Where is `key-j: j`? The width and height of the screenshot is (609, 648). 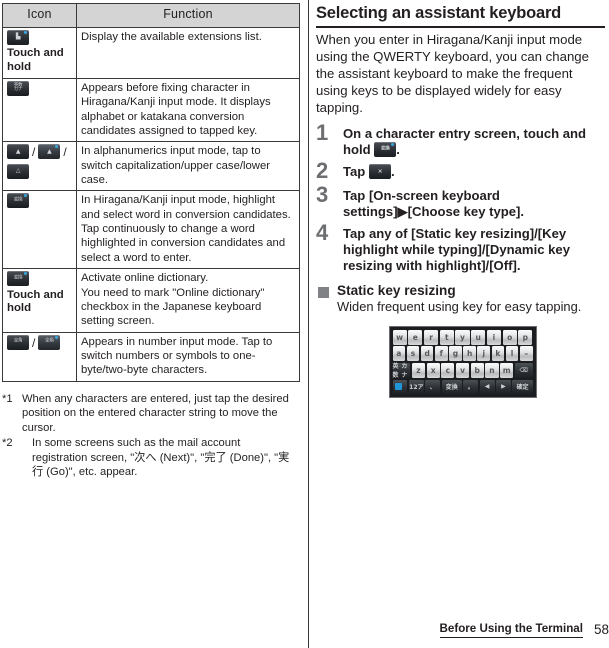
key-j: j is located at coordinates (484, 354).